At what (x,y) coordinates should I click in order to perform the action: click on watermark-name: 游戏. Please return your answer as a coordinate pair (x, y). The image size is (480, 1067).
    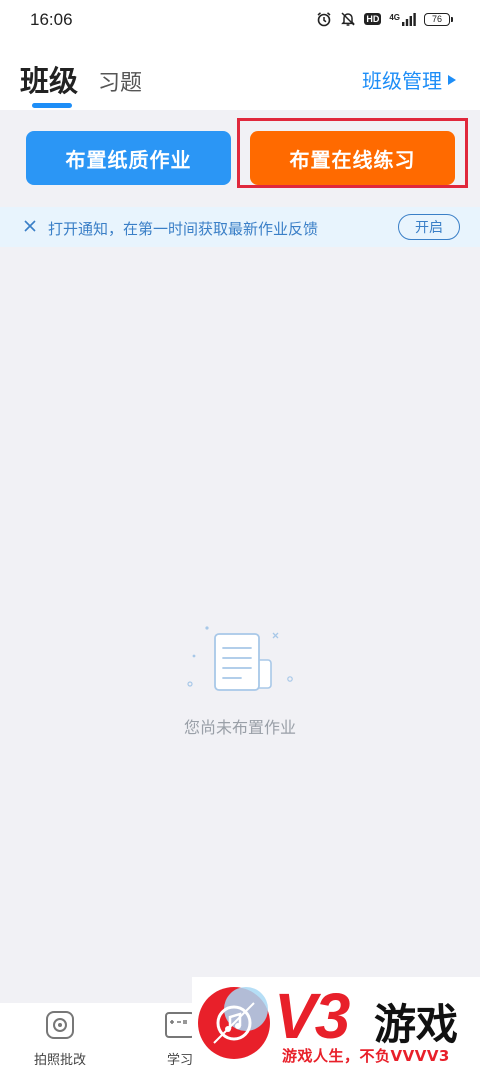
    Looking at the image, I should click on (416, 1024).